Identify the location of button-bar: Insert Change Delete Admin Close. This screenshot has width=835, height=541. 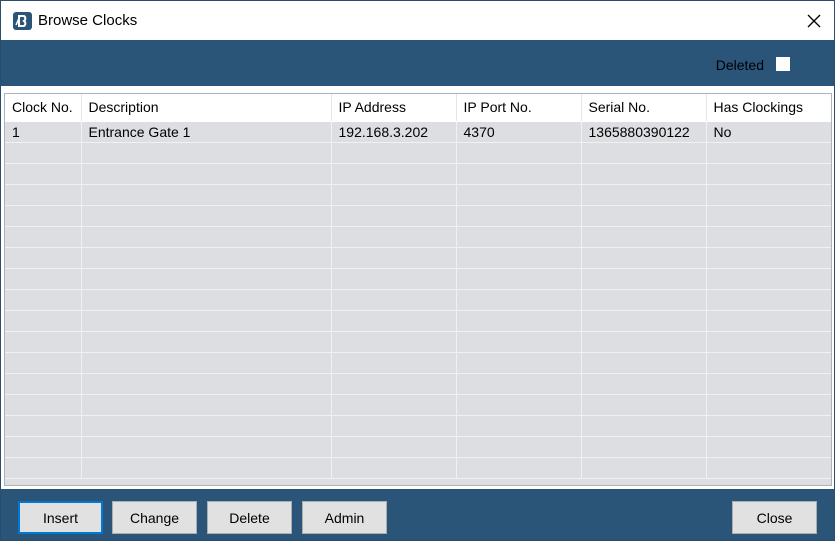
(417, 514).